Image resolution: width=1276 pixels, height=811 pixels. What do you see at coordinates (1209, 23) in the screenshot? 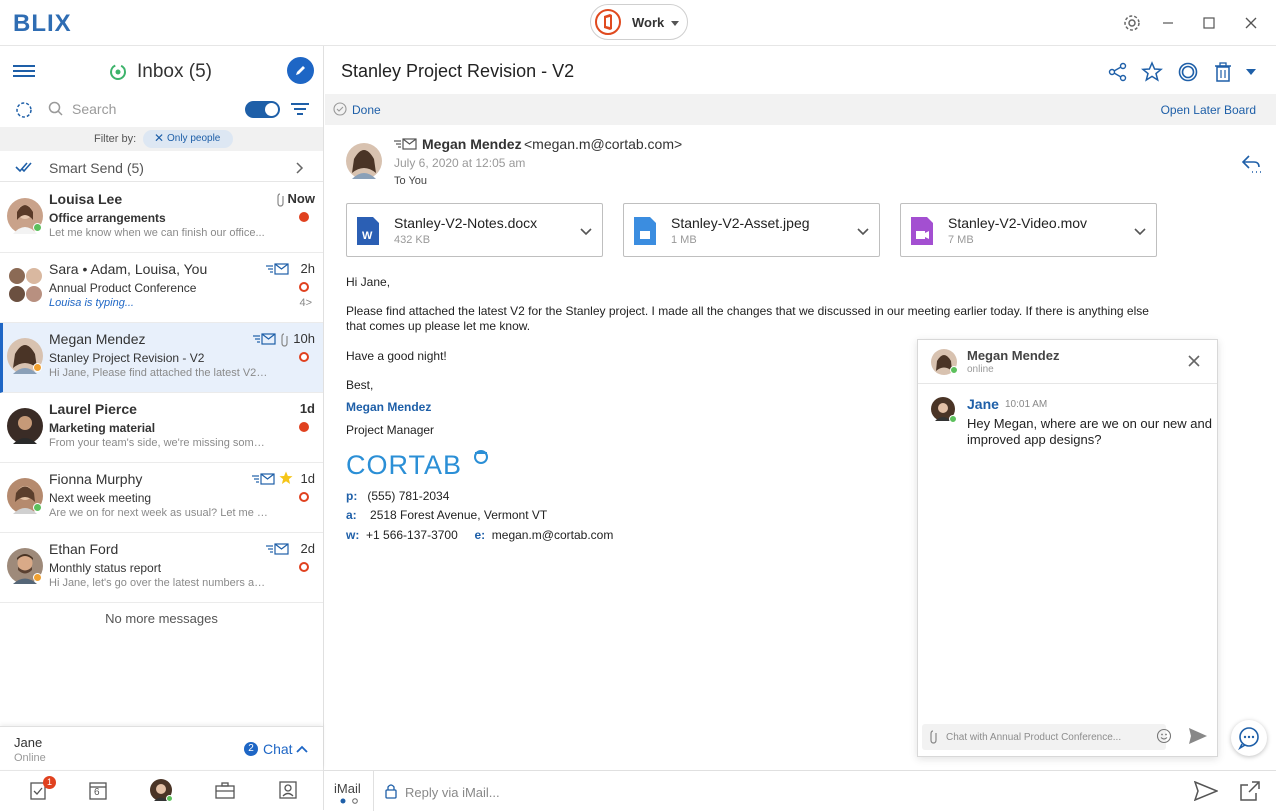
I see `maximize-icon` at bounding box center [1209, 23].